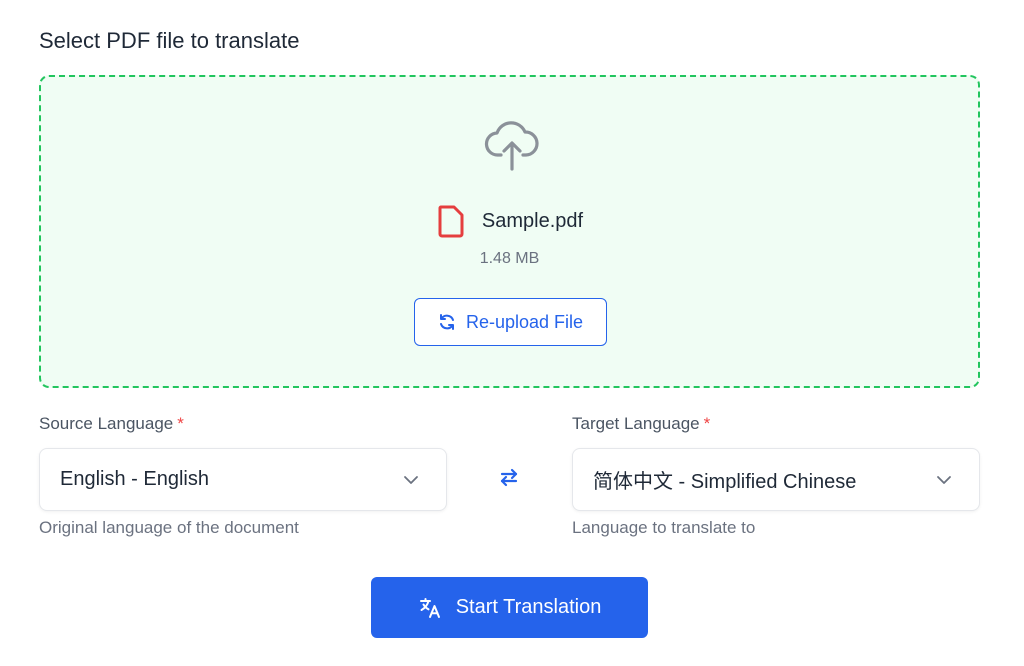 Image resolution: width=1024 pixels, height=666 pixels. What do you see at coordinates (524, 321) in the screenshot?
I see `reupload-label: Re-upload File` at bounding box center [524, 321].